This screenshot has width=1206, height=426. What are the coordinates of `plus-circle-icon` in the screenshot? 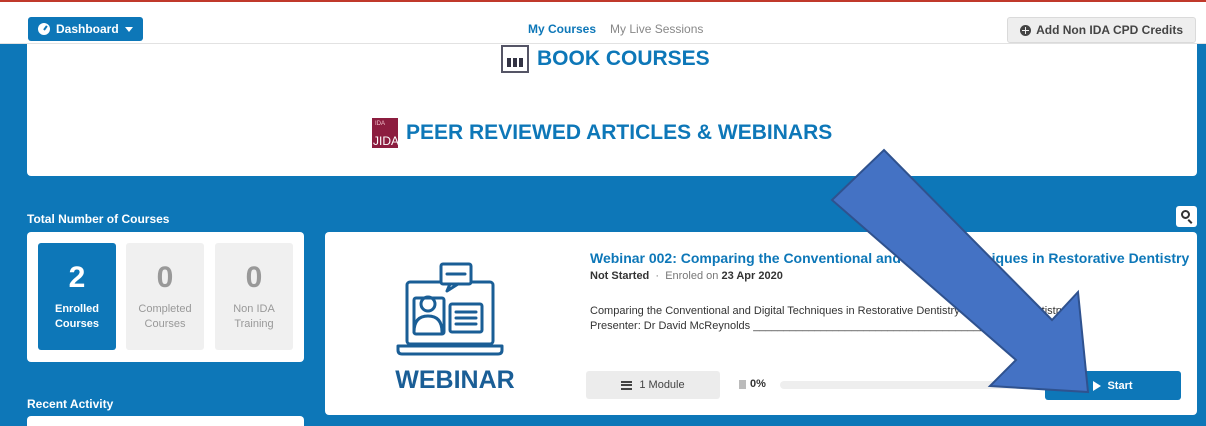 It's located at (1026, 30).